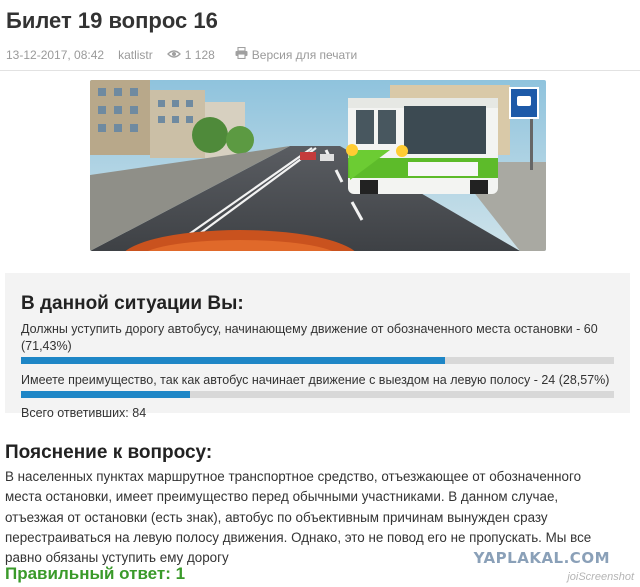  I want to click on print-version-link: Версия для печати, so click(296, 54).